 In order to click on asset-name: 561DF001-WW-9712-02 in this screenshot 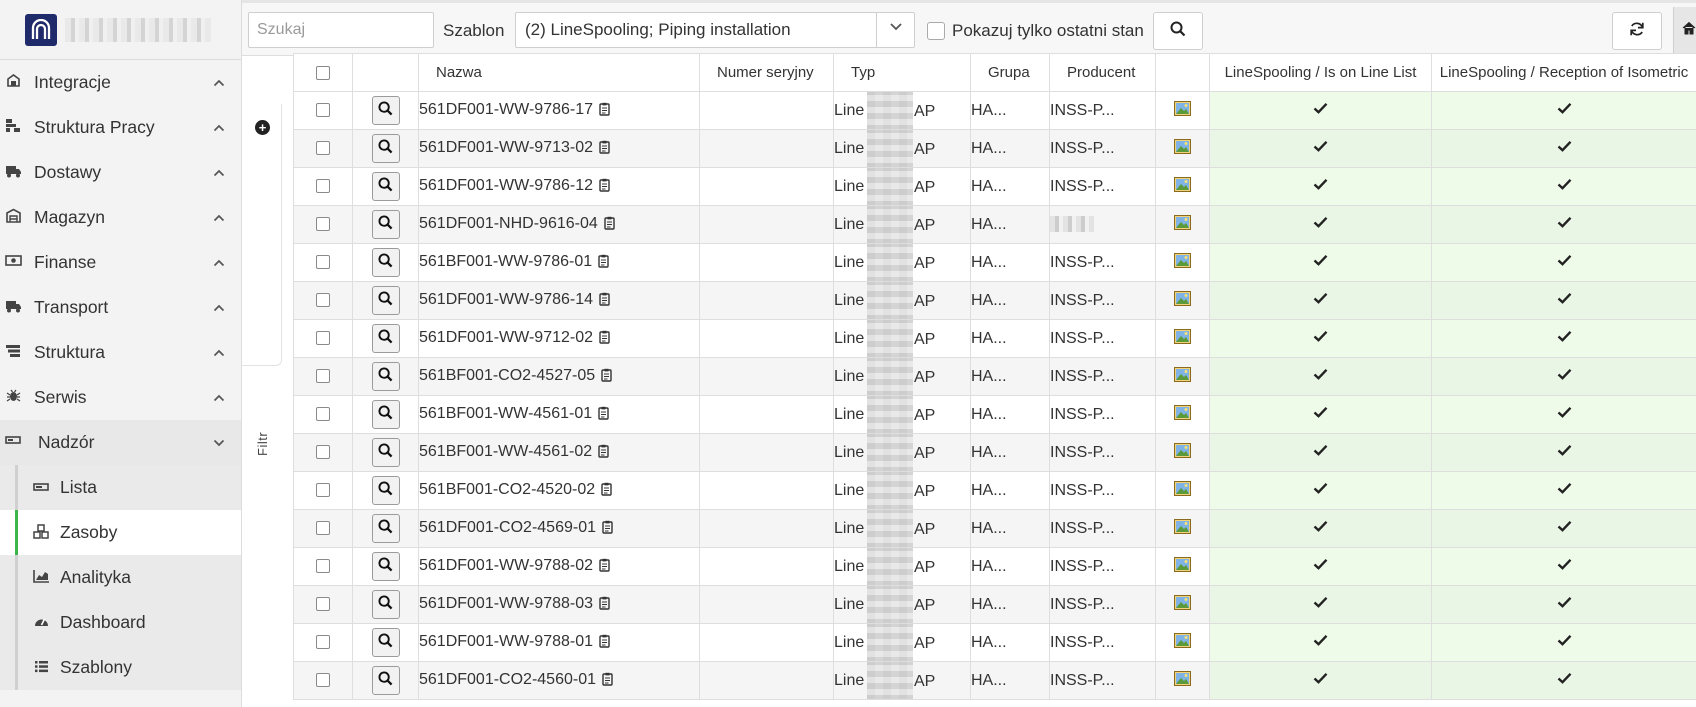, I will do `click(507, 337)`.